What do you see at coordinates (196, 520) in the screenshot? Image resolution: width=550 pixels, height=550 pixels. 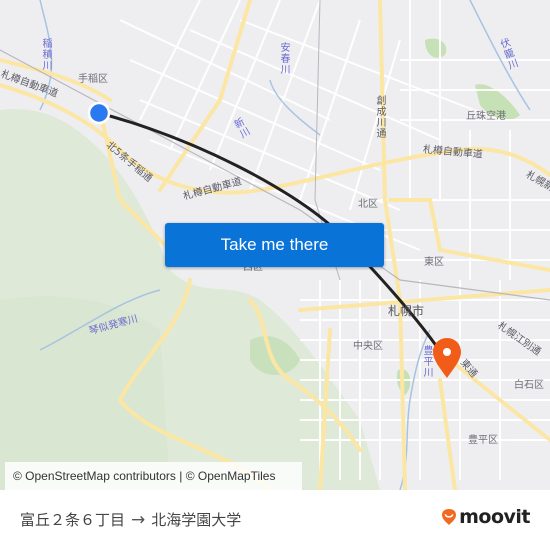 I see `destination-name: 北海学園大学` at bounding box center [196, 520].